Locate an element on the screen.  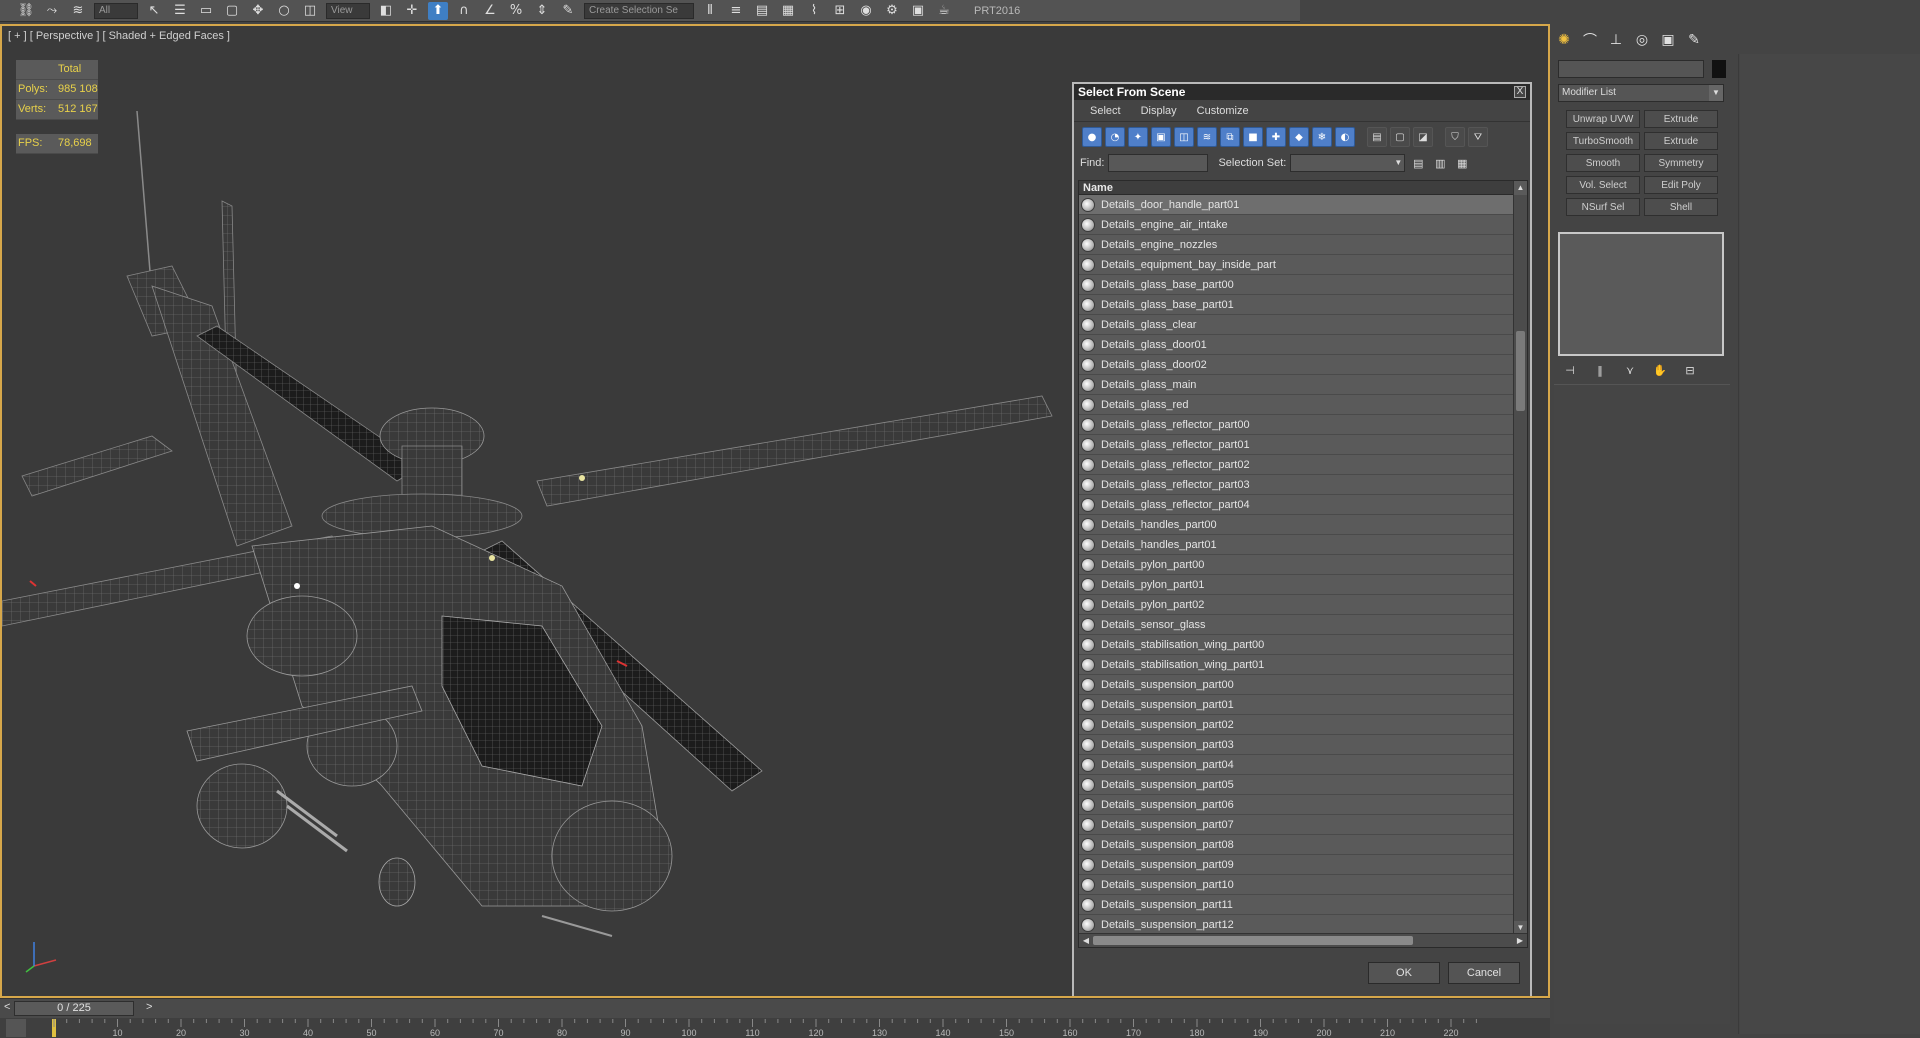
display-xrefs-icon: ■ is located at coordinates (1253, 137).